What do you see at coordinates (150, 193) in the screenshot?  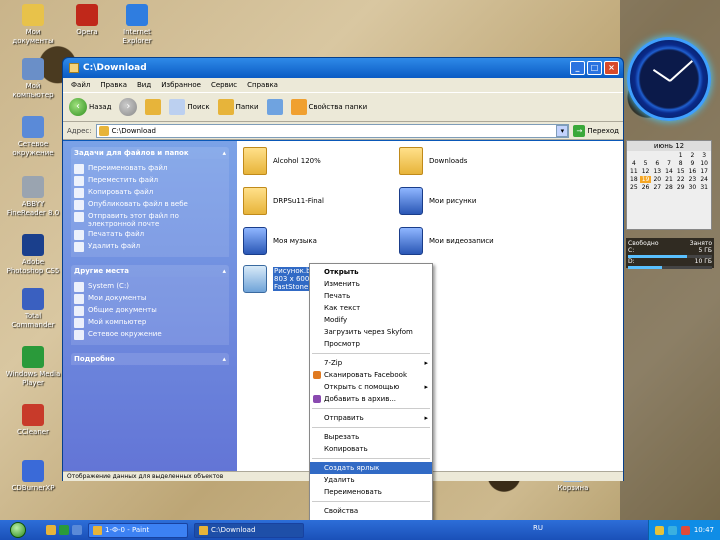 I see `task-link: Копировать файл` at bounding box center [150, 193].